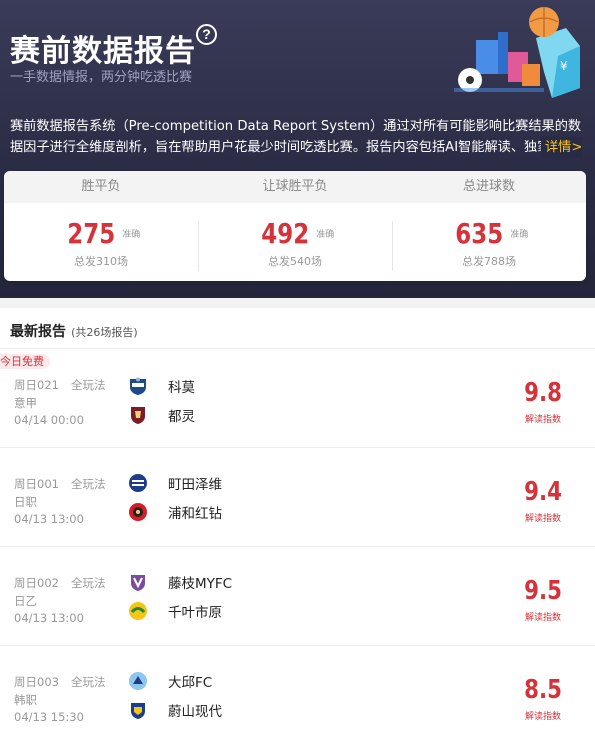 The height and width of the screenshot is (729, 595). I want to click on torino-crest-icon, so click(138, 415).